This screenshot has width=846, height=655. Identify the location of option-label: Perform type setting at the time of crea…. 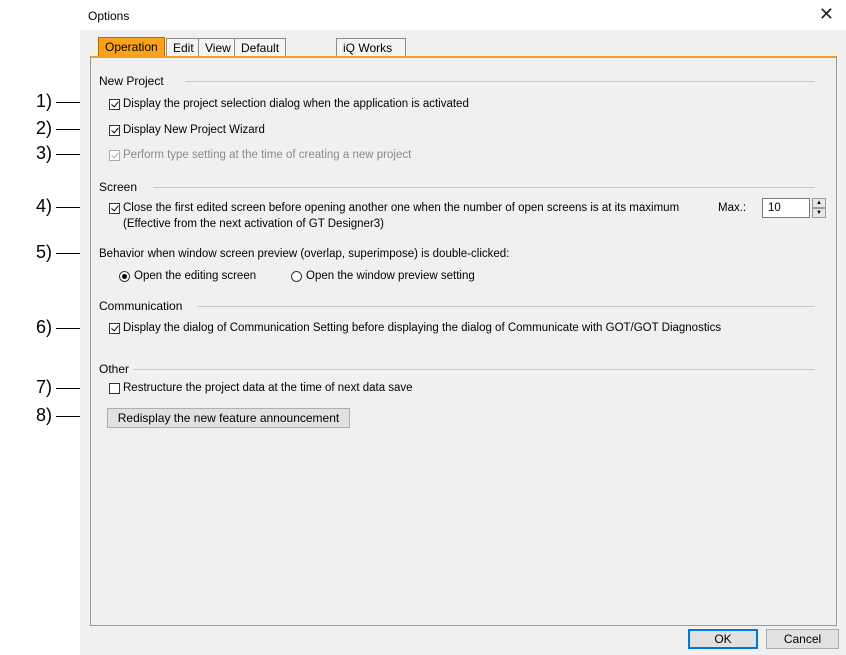
(267, 155).